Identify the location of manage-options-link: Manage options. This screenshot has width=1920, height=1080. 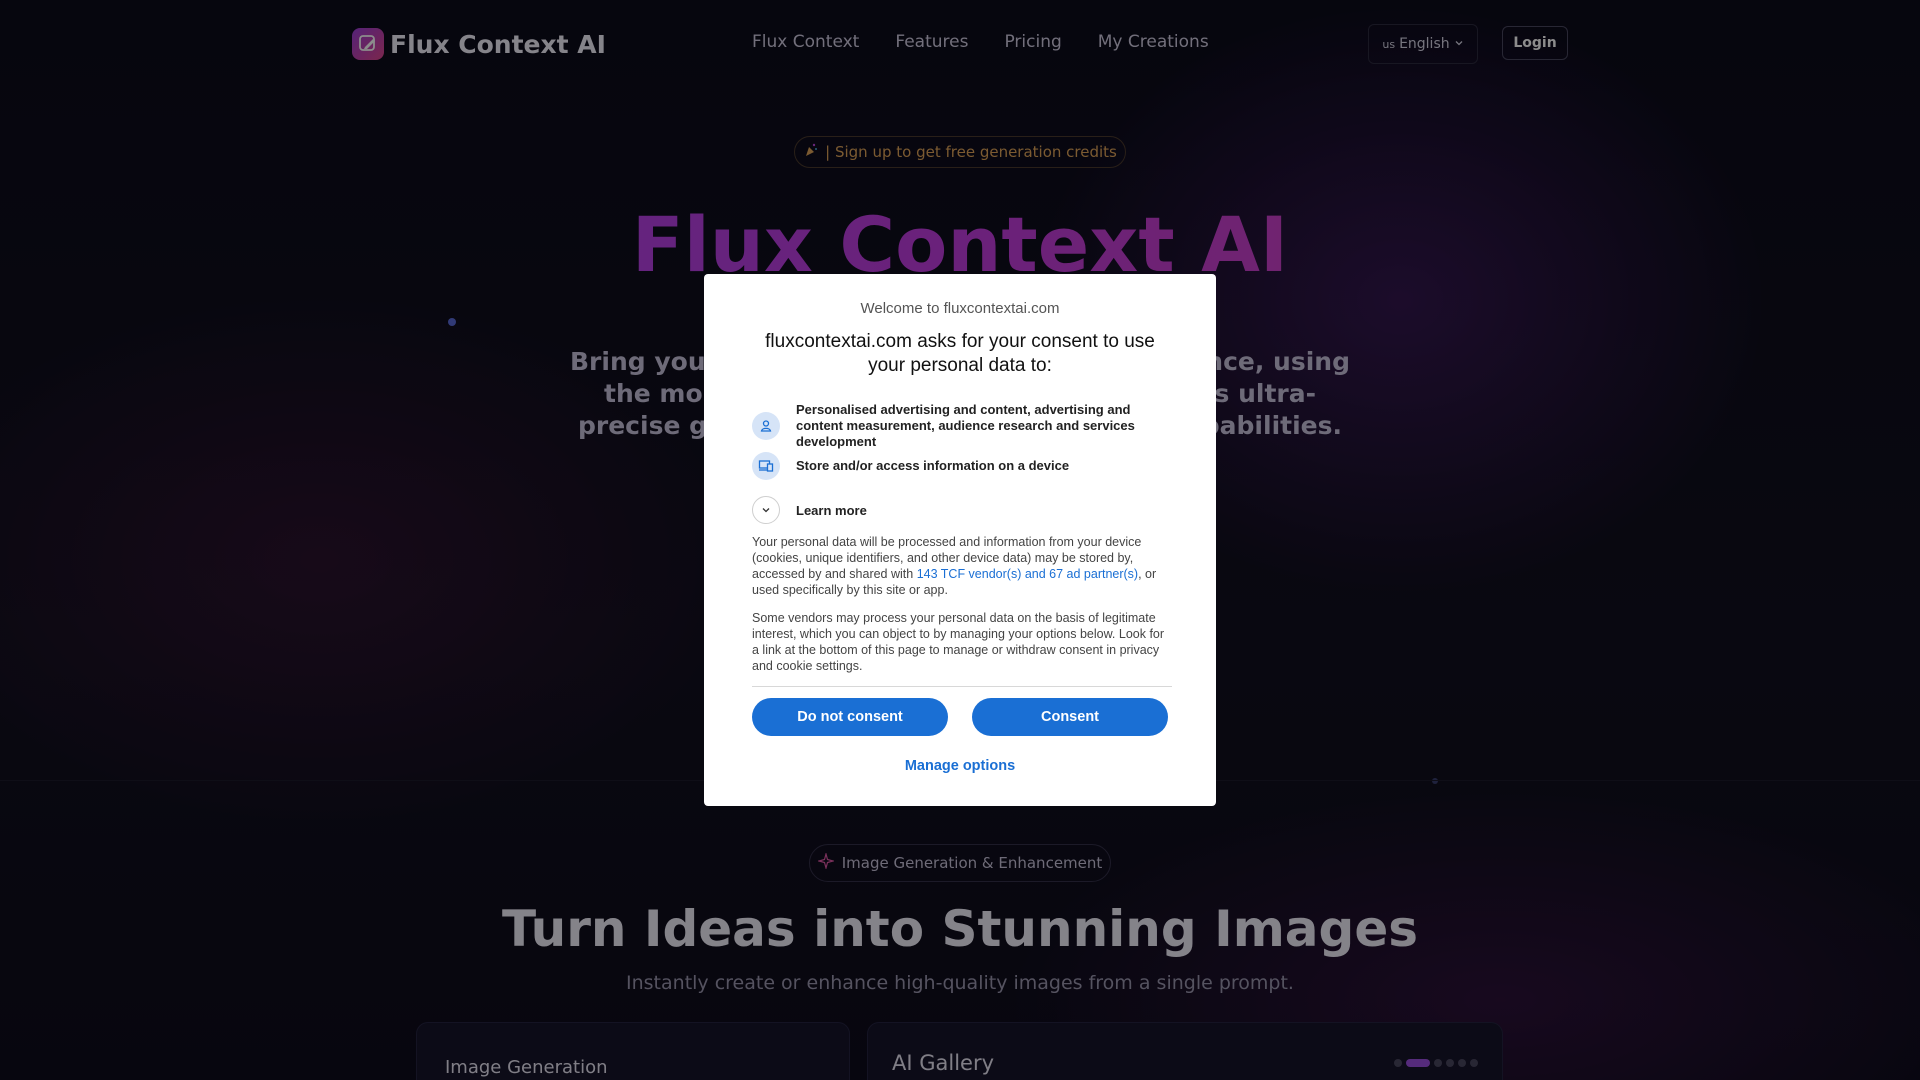
(960, 766).